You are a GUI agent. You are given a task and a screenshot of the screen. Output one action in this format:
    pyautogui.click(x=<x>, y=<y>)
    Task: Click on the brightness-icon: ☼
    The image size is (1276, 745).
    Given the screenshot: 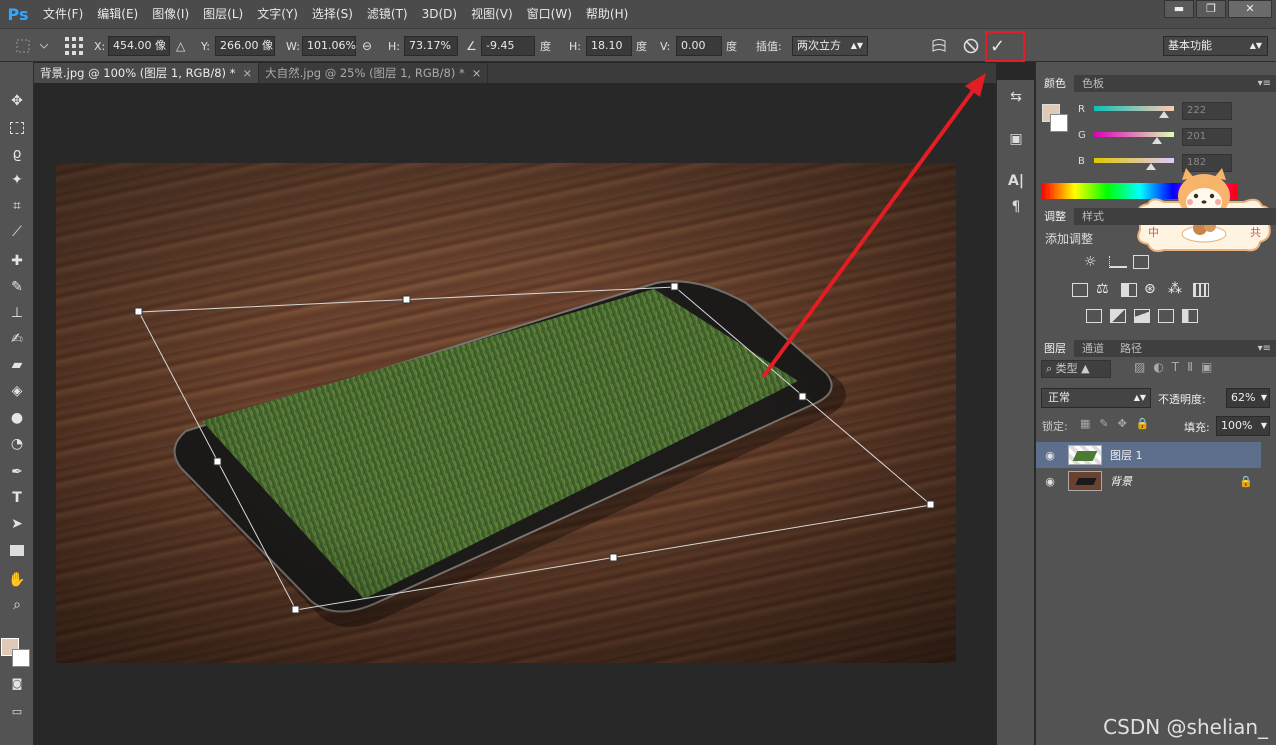 What is the action you would take?
    pyautogui.click(x=1090, y=262)
    